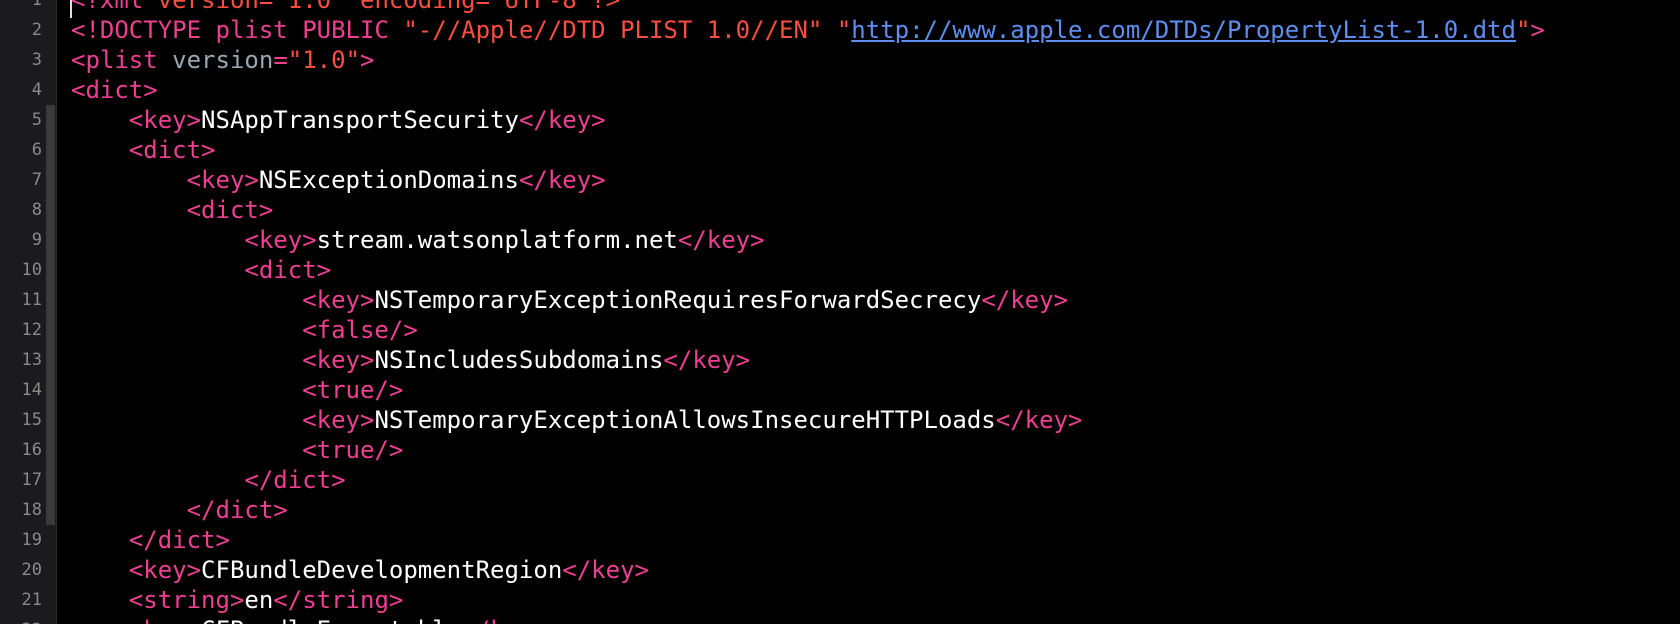 This screenshot has width=1680, height=624. I want to click on code-line: <key>stream.watsonplatform.net</key>, so click(418, 240).